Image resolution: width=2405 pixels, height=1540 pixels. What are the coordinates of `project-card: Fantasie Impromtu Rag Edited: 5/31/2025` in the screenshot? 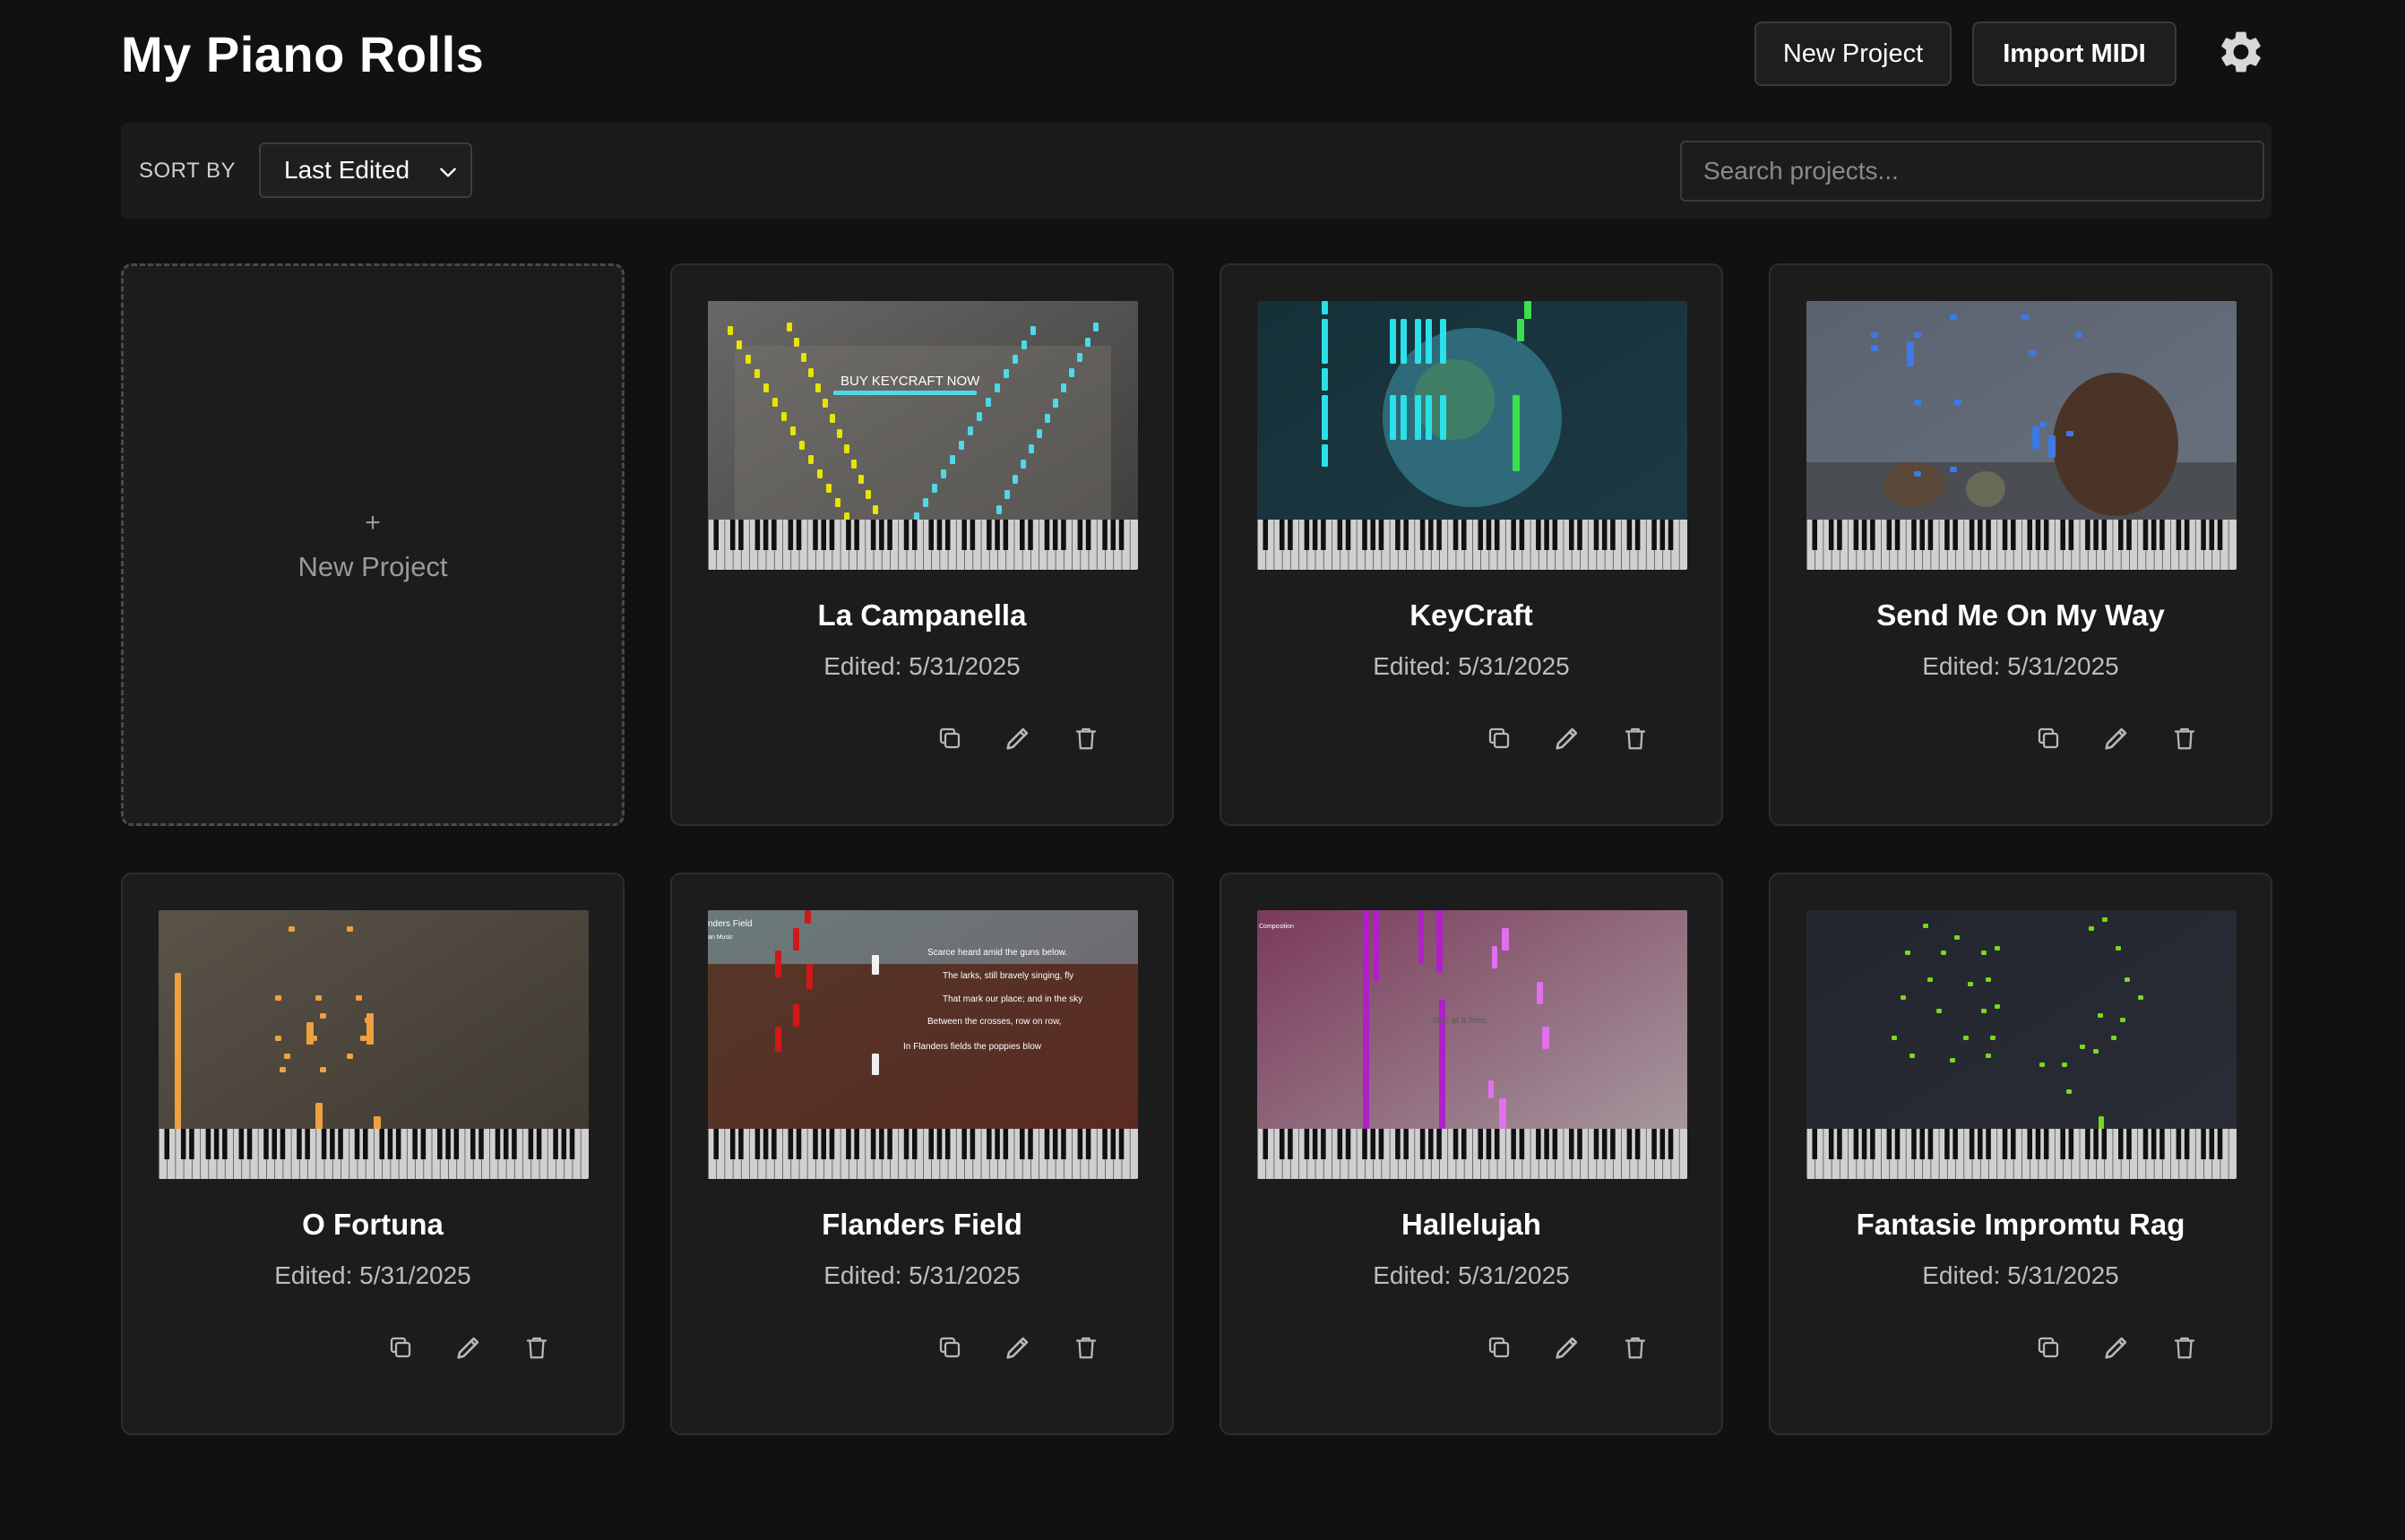 It's located at (2020, 1154).